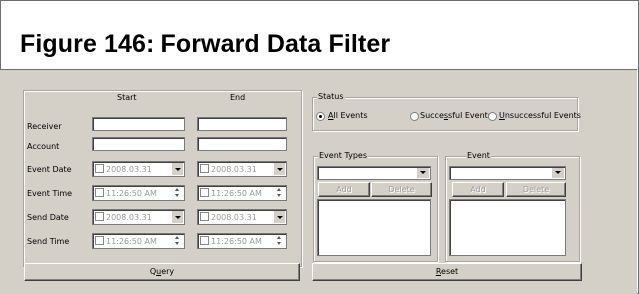 This screenshot has width=639, height=294. I want to click on event-time-start-picker: 11:26:50 AM, so click(138, 193).